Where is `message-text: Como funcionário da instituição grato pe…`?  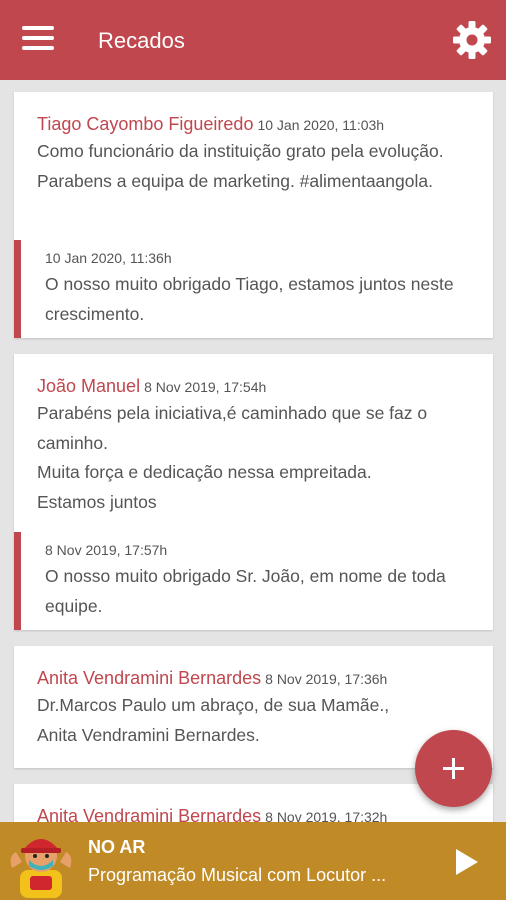
message-text: Como funcionário da instituição grato pe… is located at coordinates (240, 166).